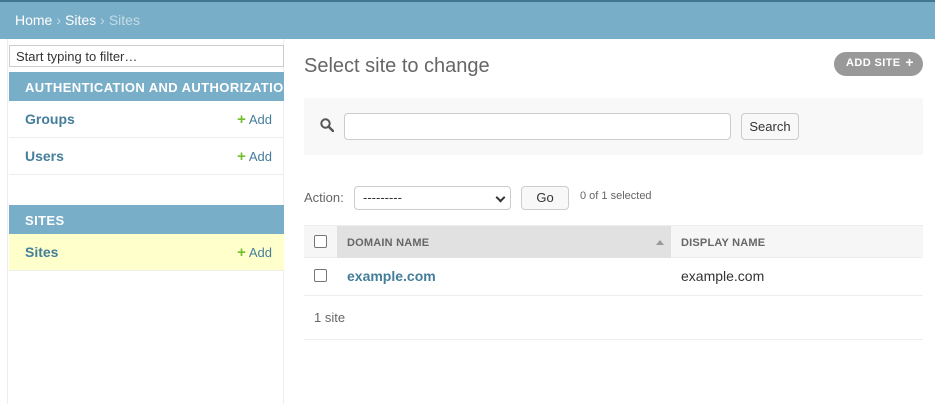 The image size is (935, 404). What do you see at coordinates (504, 242) in the screenshot?
I see `column-header-domain-name: DOMAIN NAME` at bounding box center [504, 242].